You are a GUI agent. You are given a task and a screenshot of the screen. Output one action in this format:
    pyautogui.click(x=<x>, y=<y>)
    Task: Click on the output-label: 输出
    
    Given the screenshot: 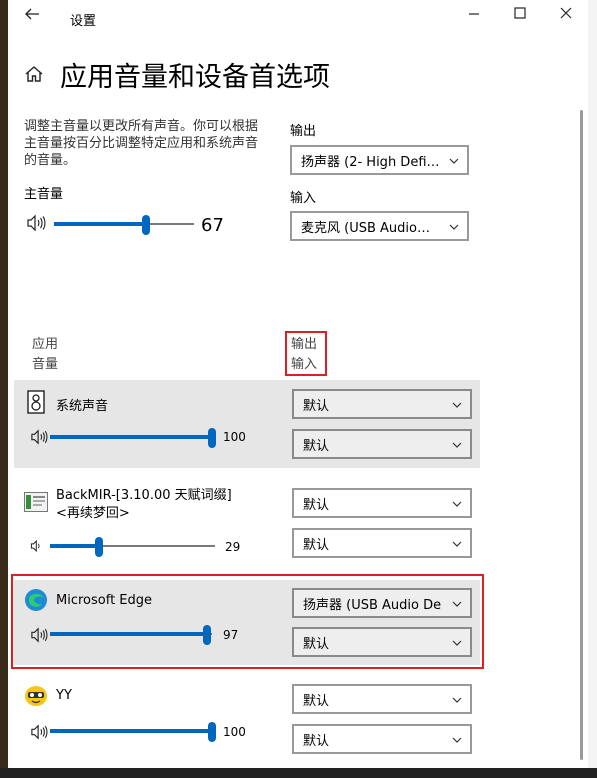 What is the action you would take?
    pyautogui.click(x=303, y=131)
    